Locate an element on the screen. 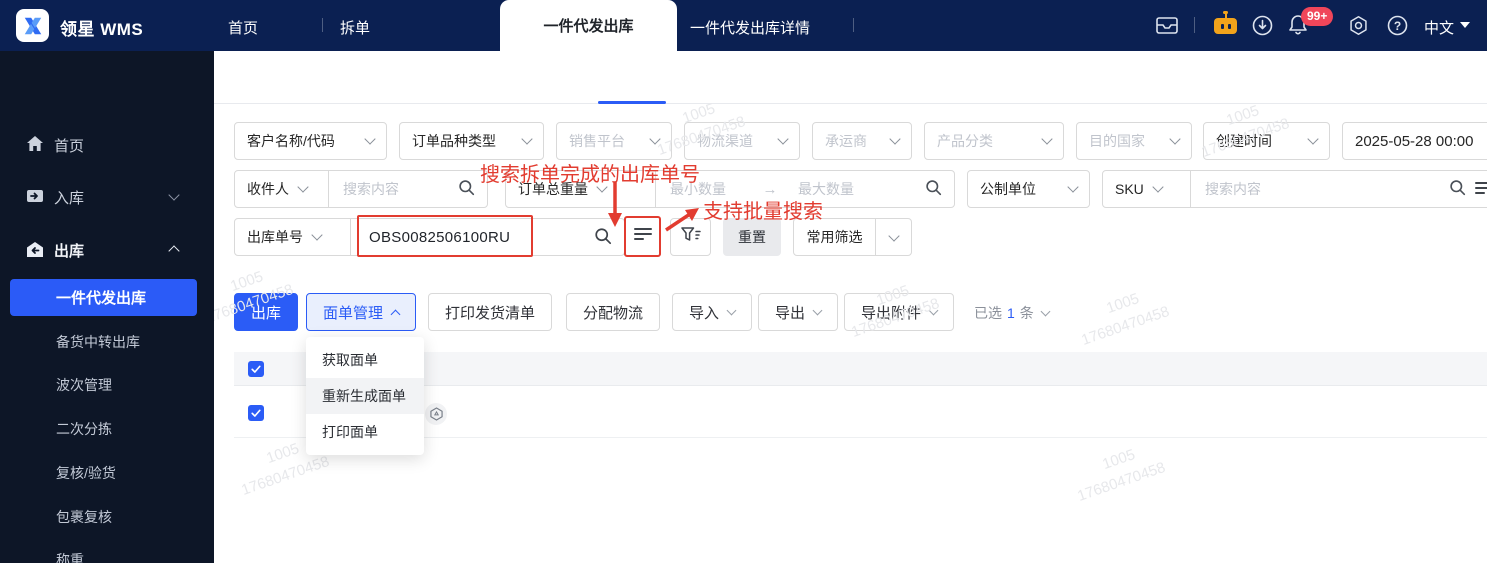 The width and height of the screenshot is (1487, 563). order-no-select: 出库单号 is located at coordinates (293, 237).